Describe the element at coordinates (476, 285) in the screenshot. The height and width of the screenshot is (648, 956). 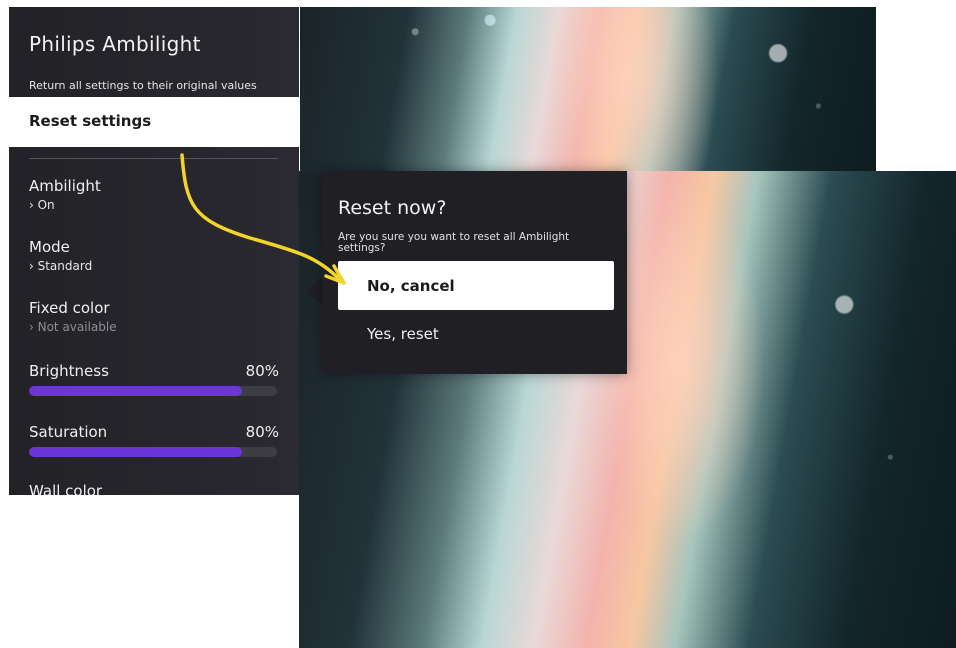
I see `no-cancel-button: No, cancel` at that location.